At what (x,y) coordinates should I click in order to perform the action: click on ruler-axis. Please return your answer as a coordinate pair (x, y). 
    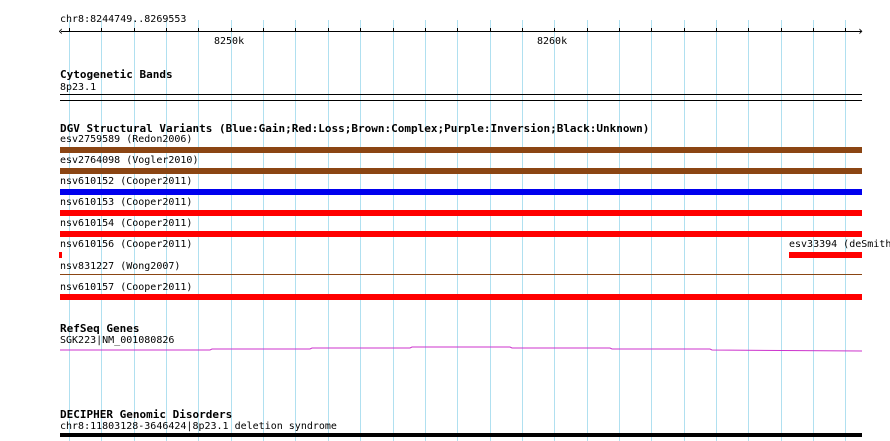
    Looking at the image, I should click on (461, 31).